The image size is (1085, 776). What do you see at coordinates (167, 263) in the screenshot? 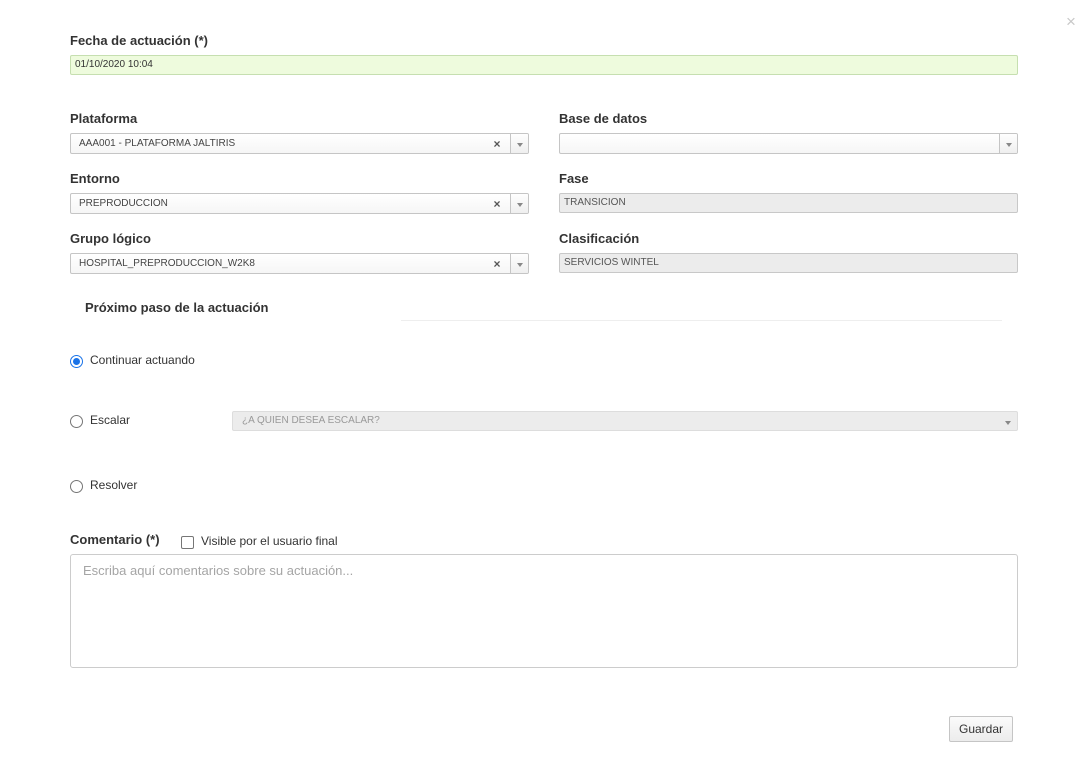
I see `grupo-logico-value: HOSPITAL_PREPRODUCCION_W2K8` at bounding box center [167, 263].